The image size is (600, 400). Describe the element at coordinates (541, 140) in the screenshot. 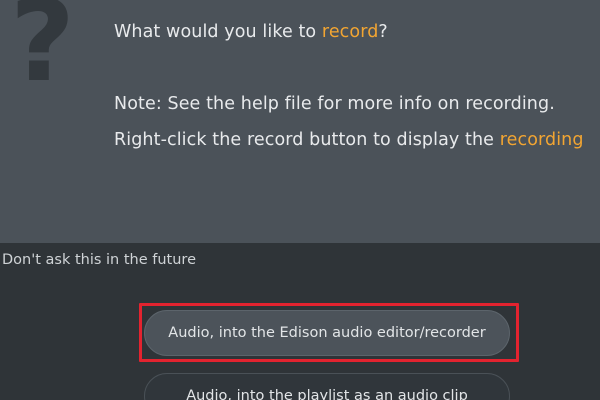

I see `rightclick-accent: recording` at that location.